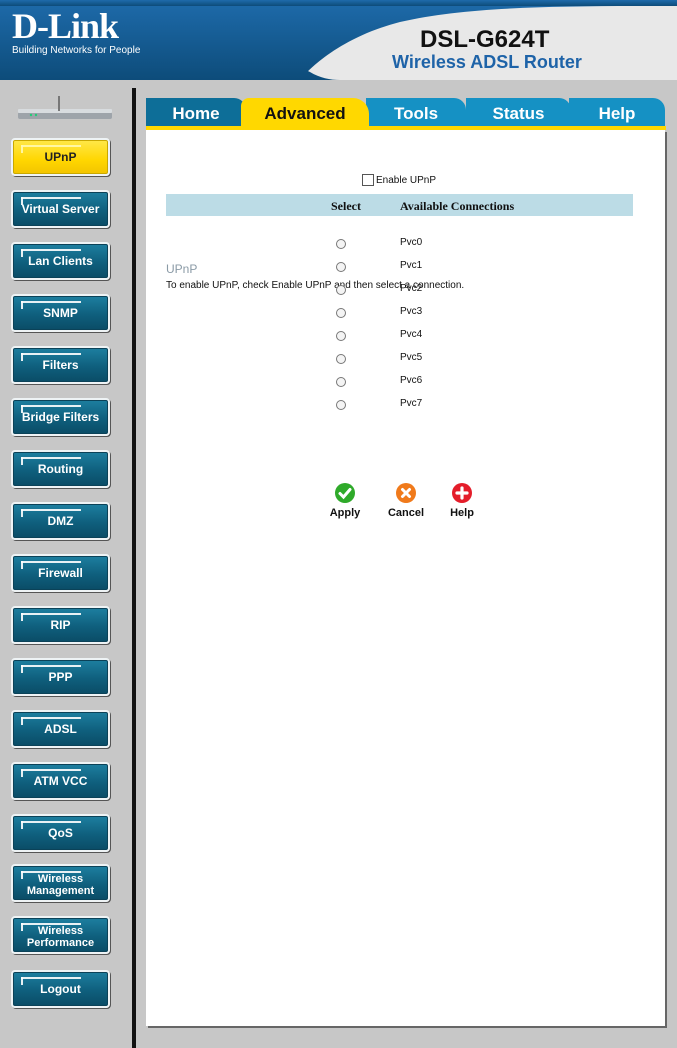 This screenshot has width=677, height=1048. What do you see at coordinates (76, 50) in the screenshot?
I see `brand-tagline: Building Networks for People` at bounding box center [76, 50].